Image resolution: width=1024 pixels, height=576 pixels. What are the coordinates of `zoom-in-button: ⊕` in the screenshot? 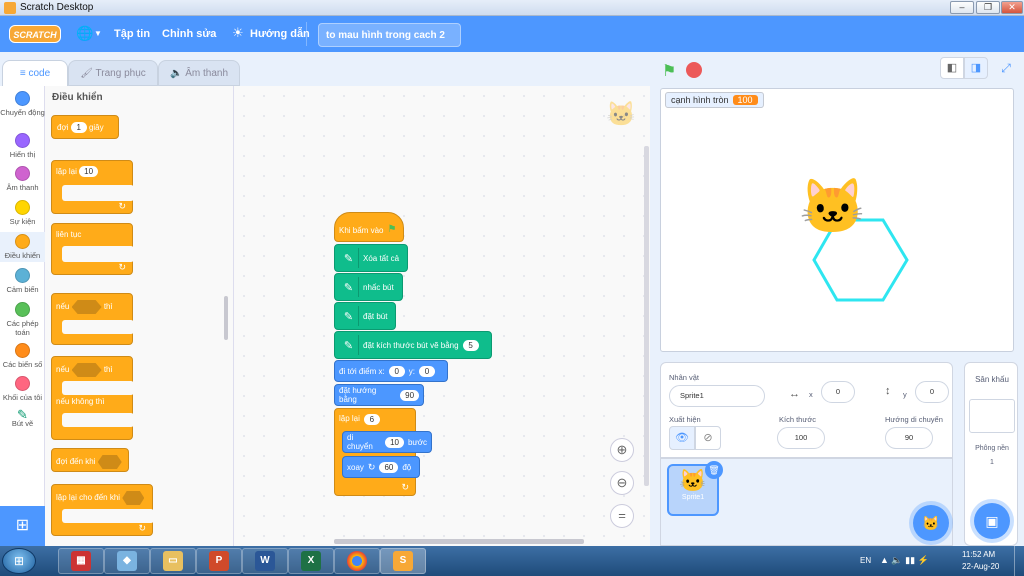 It's located at (622, 450).